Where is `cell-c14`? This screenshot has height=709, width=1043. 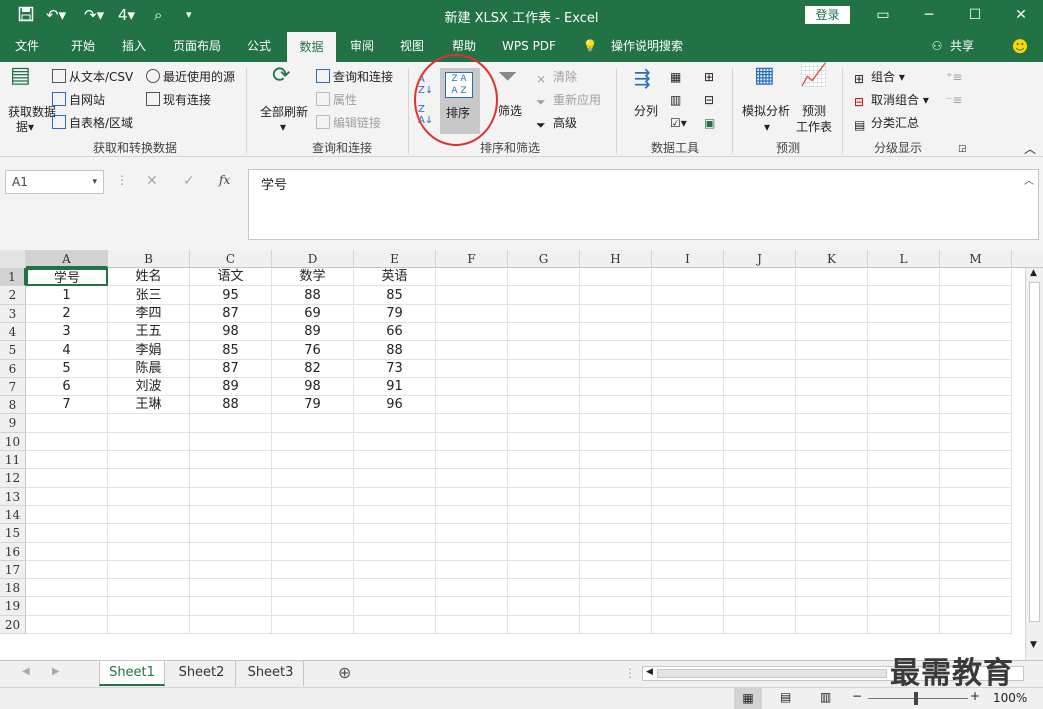
cell-c14 is located at coordinates (231, 515).